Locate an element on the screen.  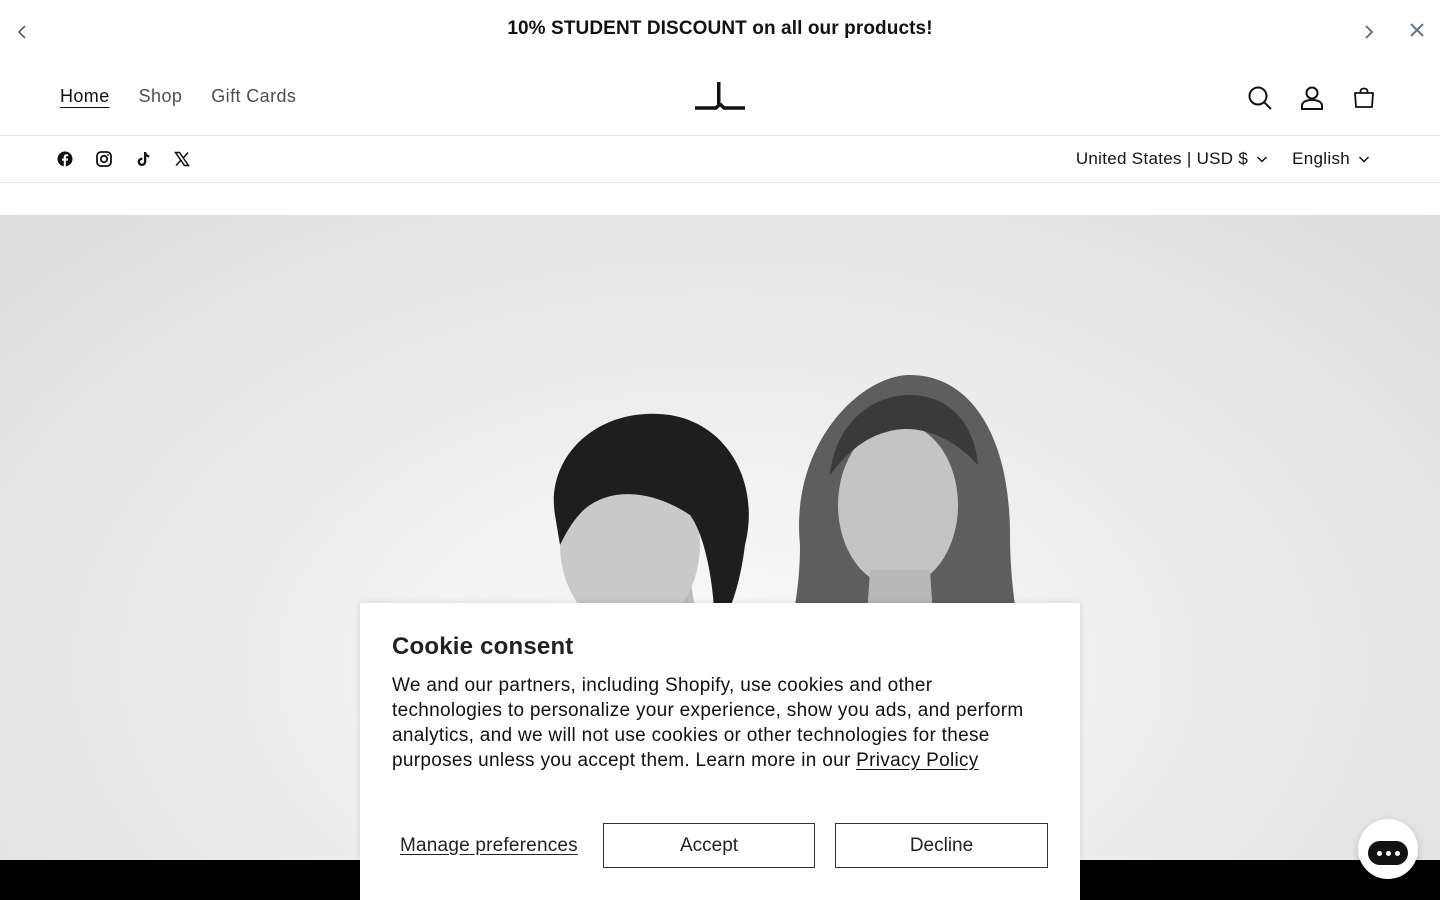
tiktok-icon is located at coordinates (143, 159).